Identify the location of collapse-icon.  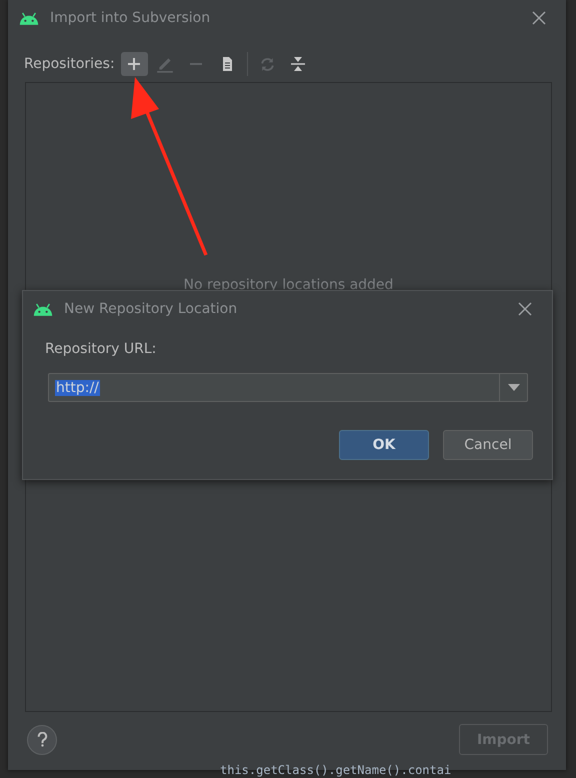
(298, 64).